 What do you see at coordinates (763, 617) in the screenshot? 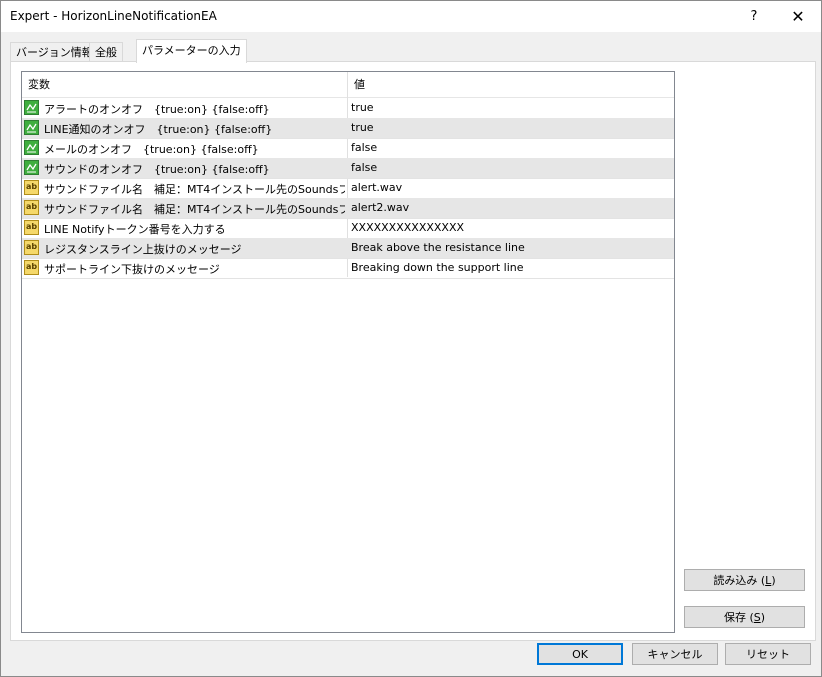
I see `save-button-close: )` at bounding box center [763, 617].